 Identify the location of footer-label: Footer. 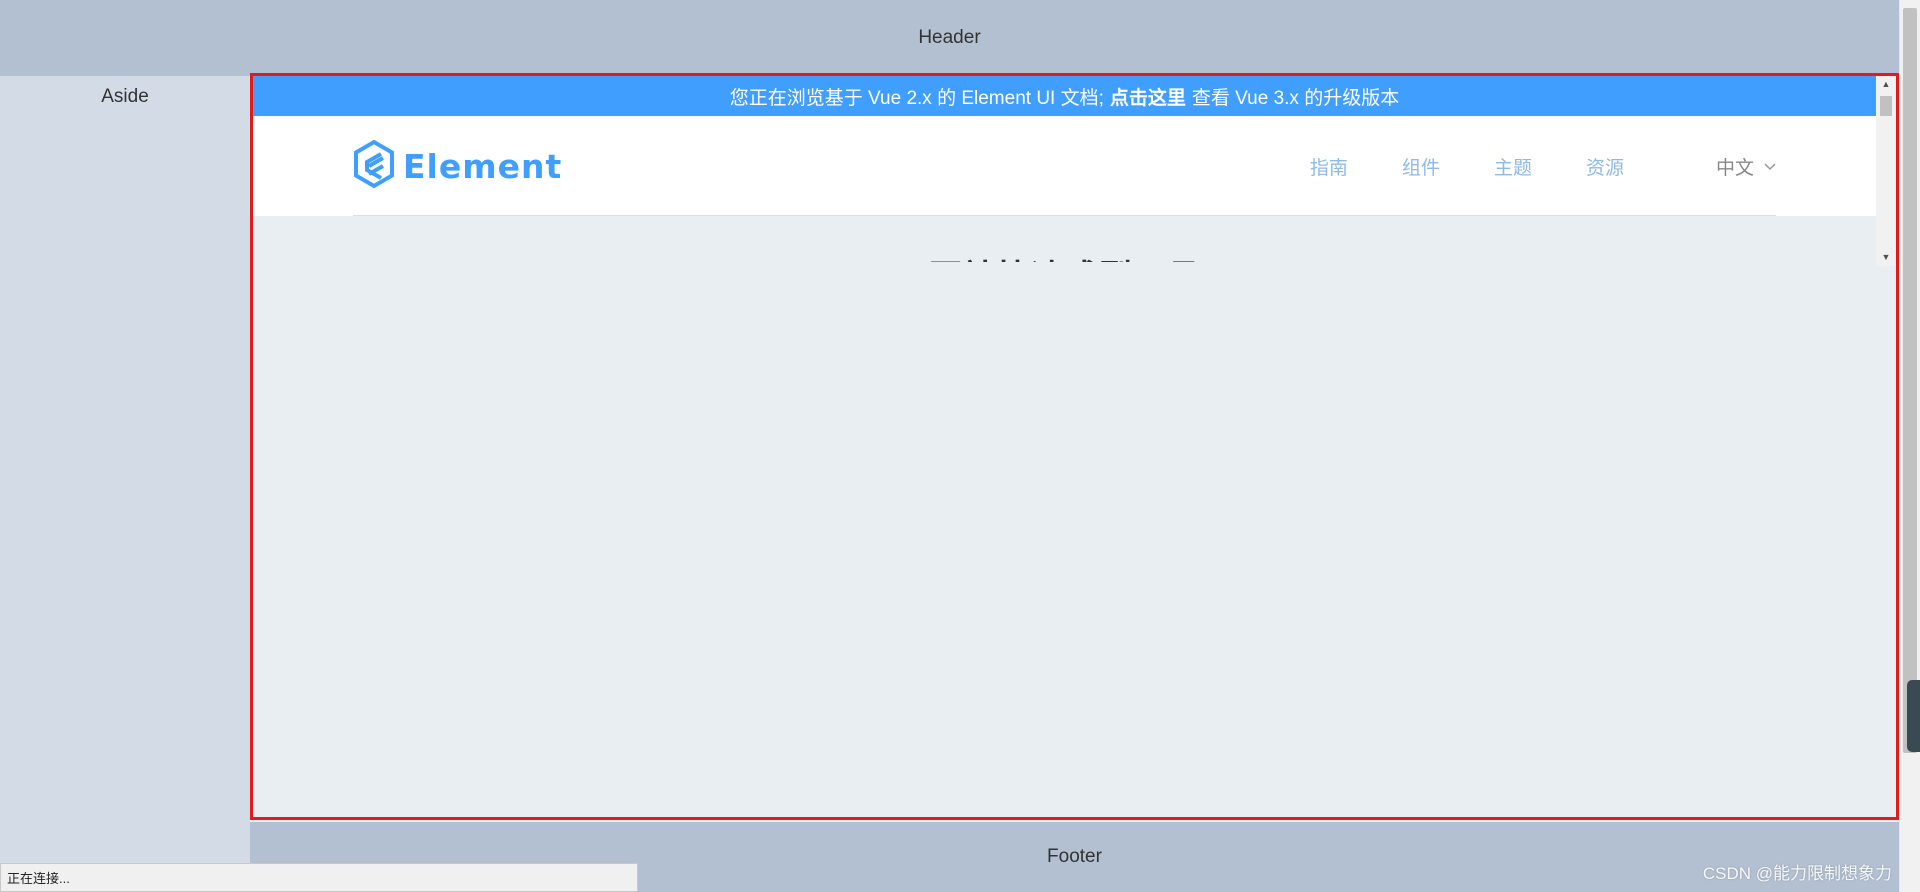
(1074, 856).